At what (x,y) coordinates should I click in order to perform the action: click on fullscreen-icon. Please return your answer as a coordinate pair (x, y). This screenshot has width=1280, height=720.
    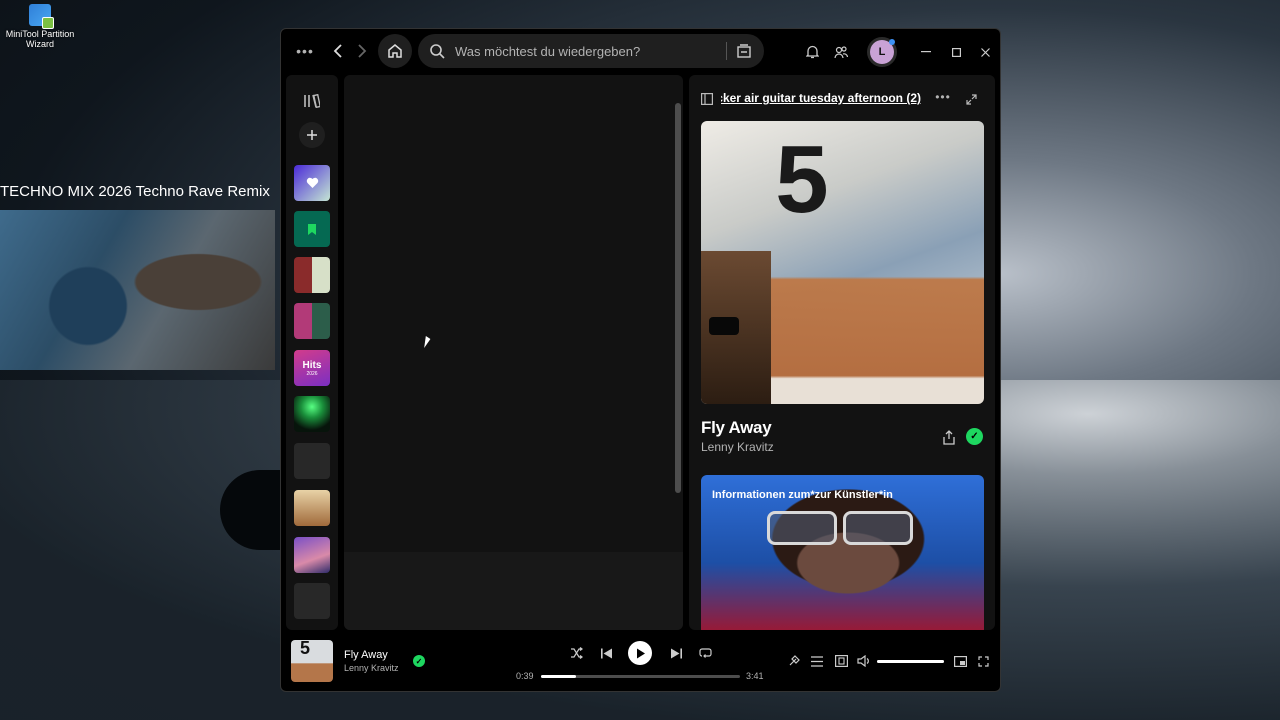
    Looking at the image, I should click on (983, 661).